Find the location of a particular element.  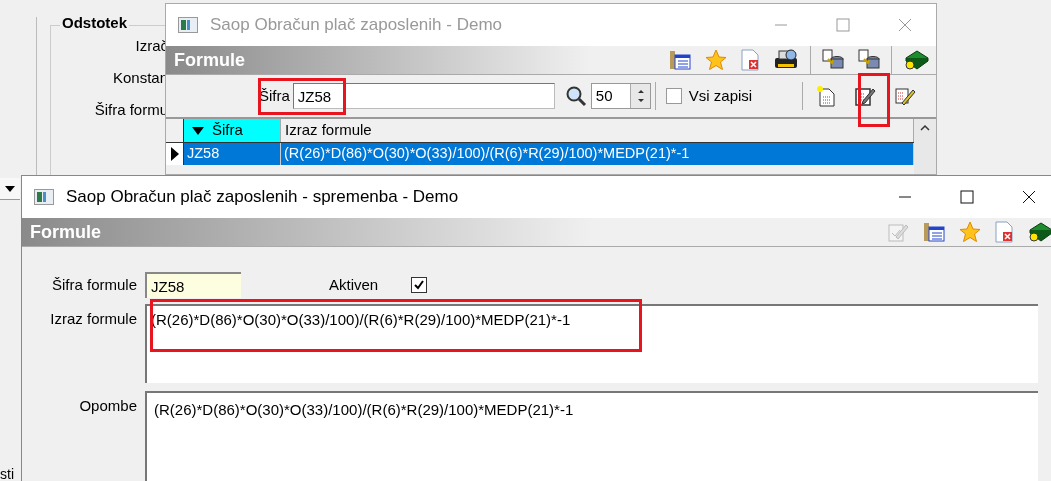

spin-arrows-icon is located at coordinates (639, 96).